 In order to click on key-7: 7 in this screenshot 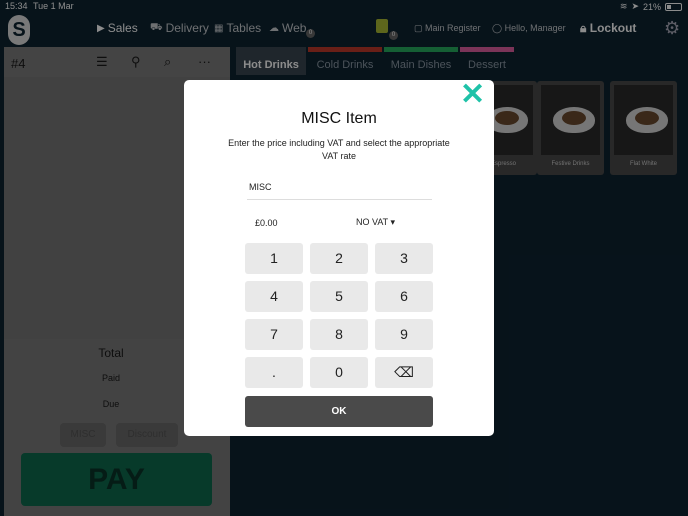, I will do `click(274, 334)`.